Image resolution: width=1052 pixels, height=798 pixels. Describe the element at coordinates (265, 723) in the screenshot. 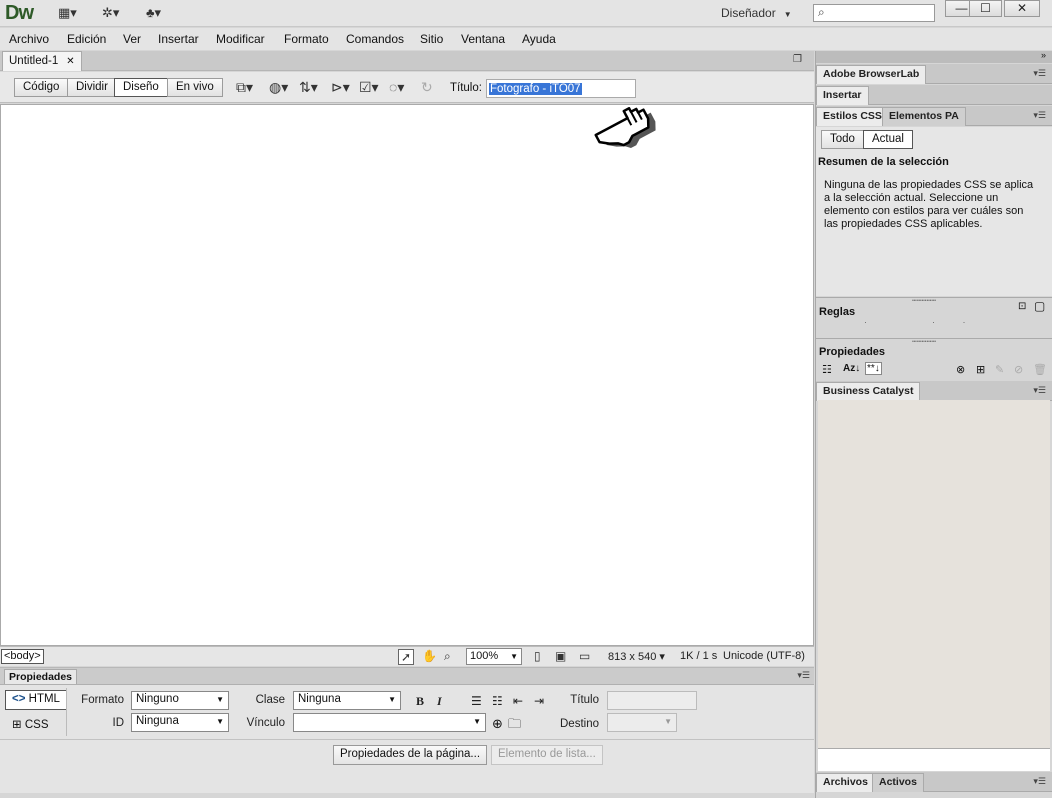

I see `vinculo-label: Vínculo` at that location.